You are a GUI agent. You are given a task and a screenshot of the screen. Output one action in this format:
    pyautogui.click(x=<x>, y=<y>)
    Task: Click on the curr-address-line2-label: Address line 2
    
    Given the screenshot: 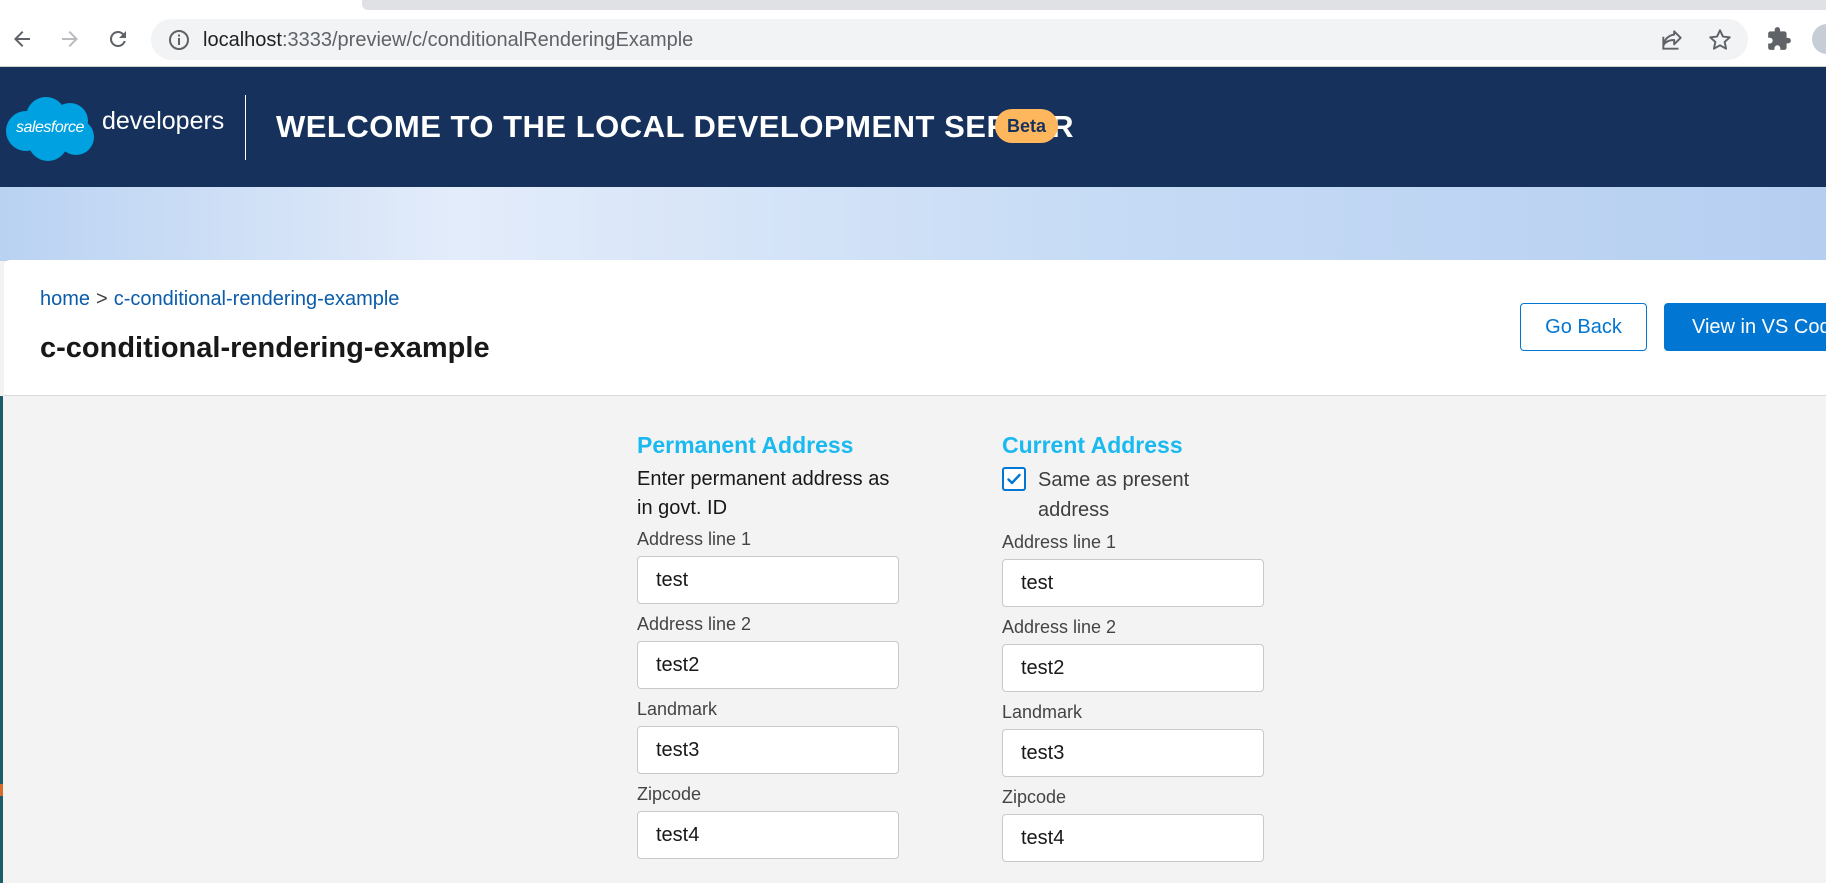 What is the action you would take?
    pyautogui.click(x=1059, y=627)
    